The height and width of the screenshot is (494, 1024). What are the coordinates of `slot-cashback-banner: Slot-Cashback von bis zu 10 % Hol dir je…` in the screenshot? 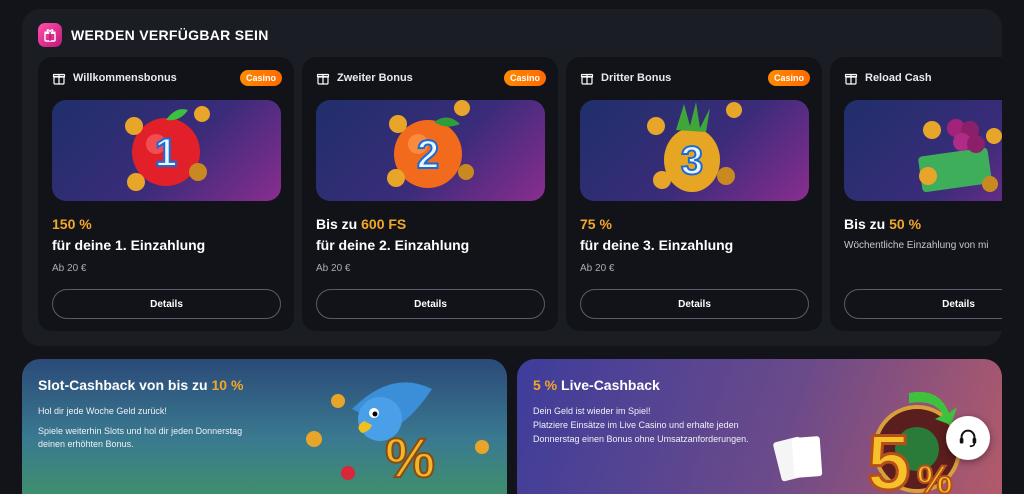 It's located at (264, 426).